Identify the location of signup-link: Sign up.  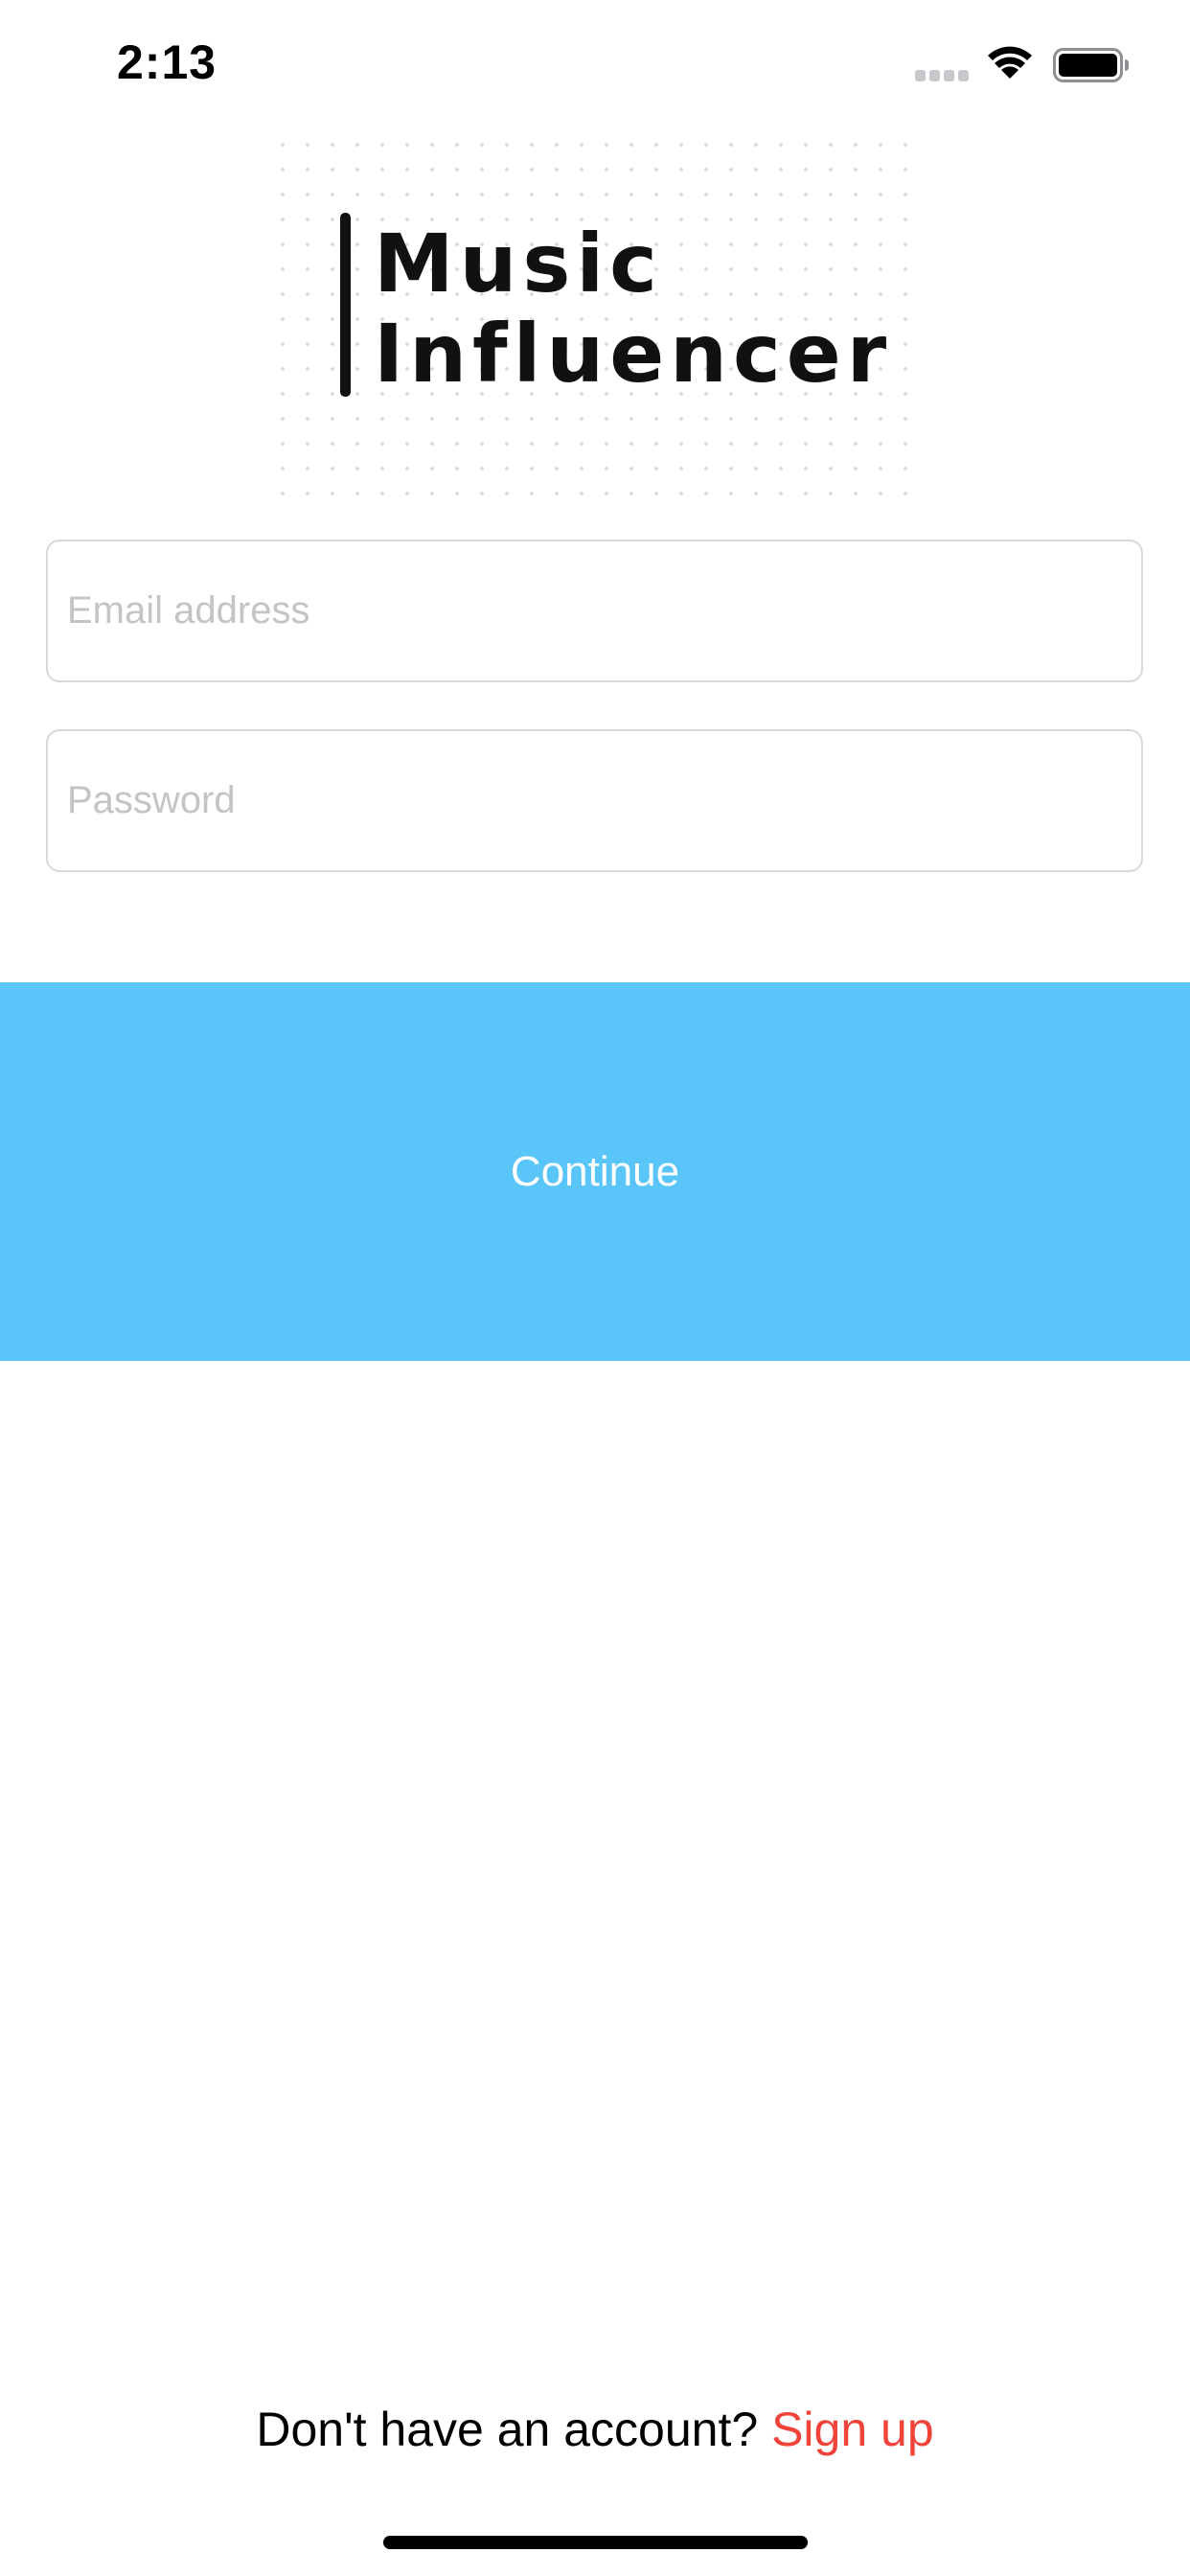
(853, 2429).